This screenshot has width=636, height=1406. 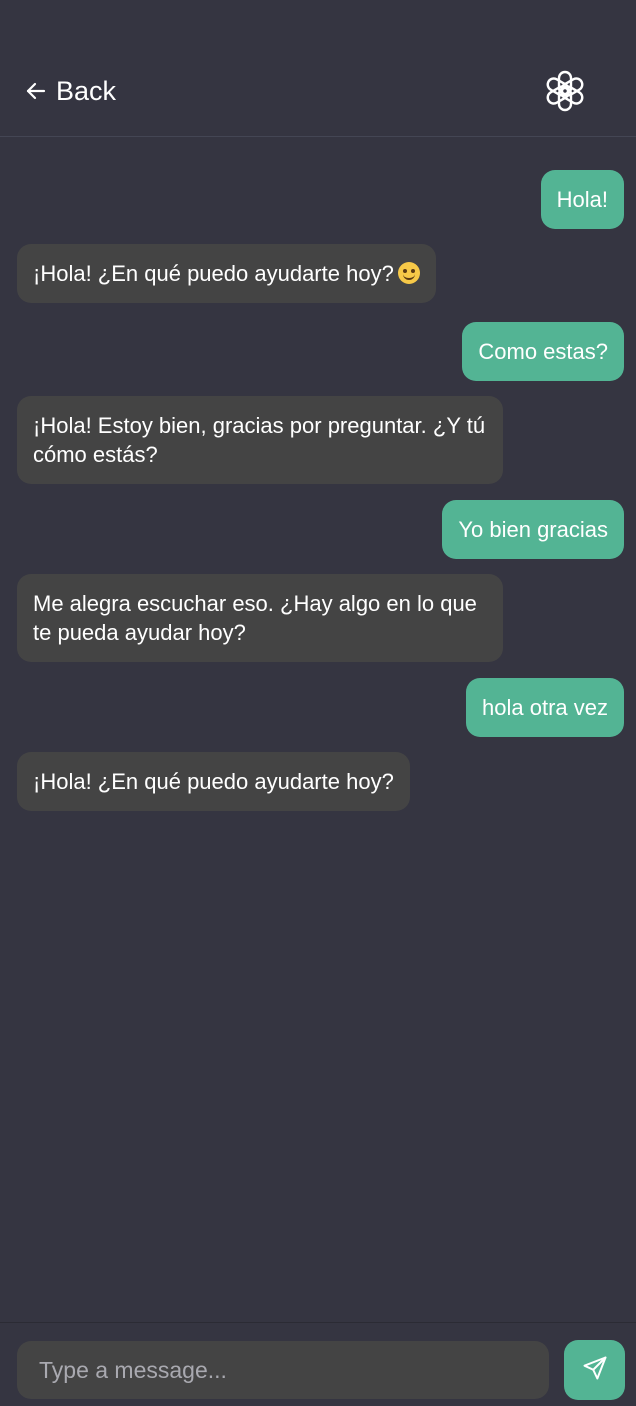 I want to click on user-message: Hola!, so click(x=582, y=199).